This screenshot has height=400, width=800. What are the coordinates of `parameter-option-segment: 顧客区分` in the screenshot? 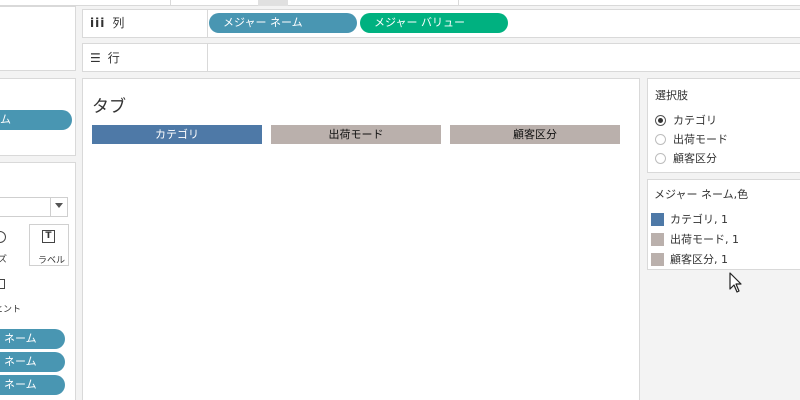 It's located at (686, 158).